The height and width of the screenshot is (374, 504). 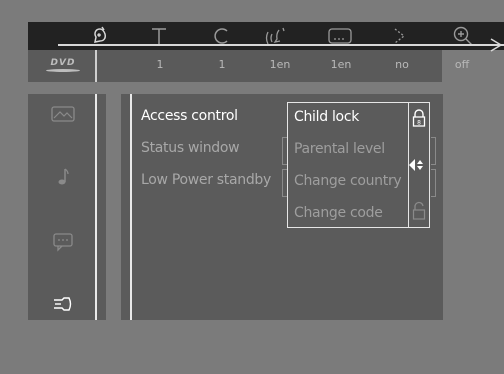 What do you see at coordinates (190, 148) in the screenshot?
I see `menu-item-status-window: Status window` at bounding box center [190, 148].